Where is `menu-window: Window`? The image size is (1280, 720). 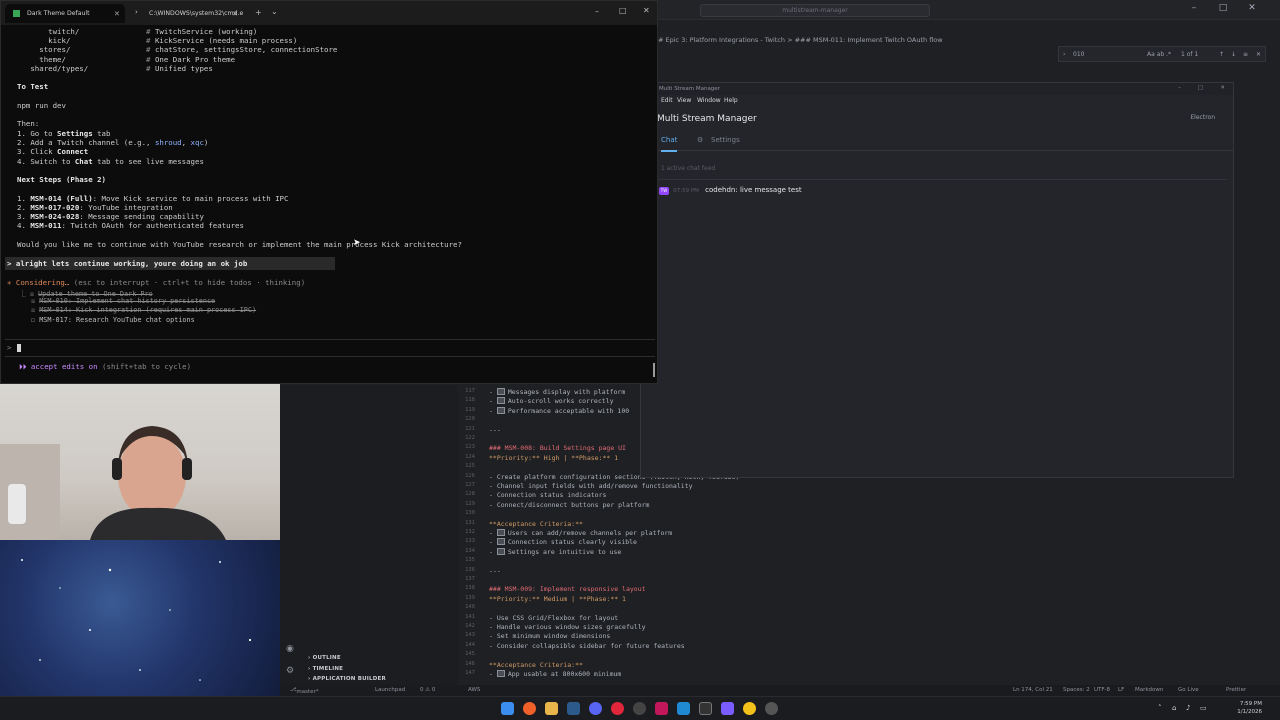
menu-window: Window is located at coordinates (709, 100).